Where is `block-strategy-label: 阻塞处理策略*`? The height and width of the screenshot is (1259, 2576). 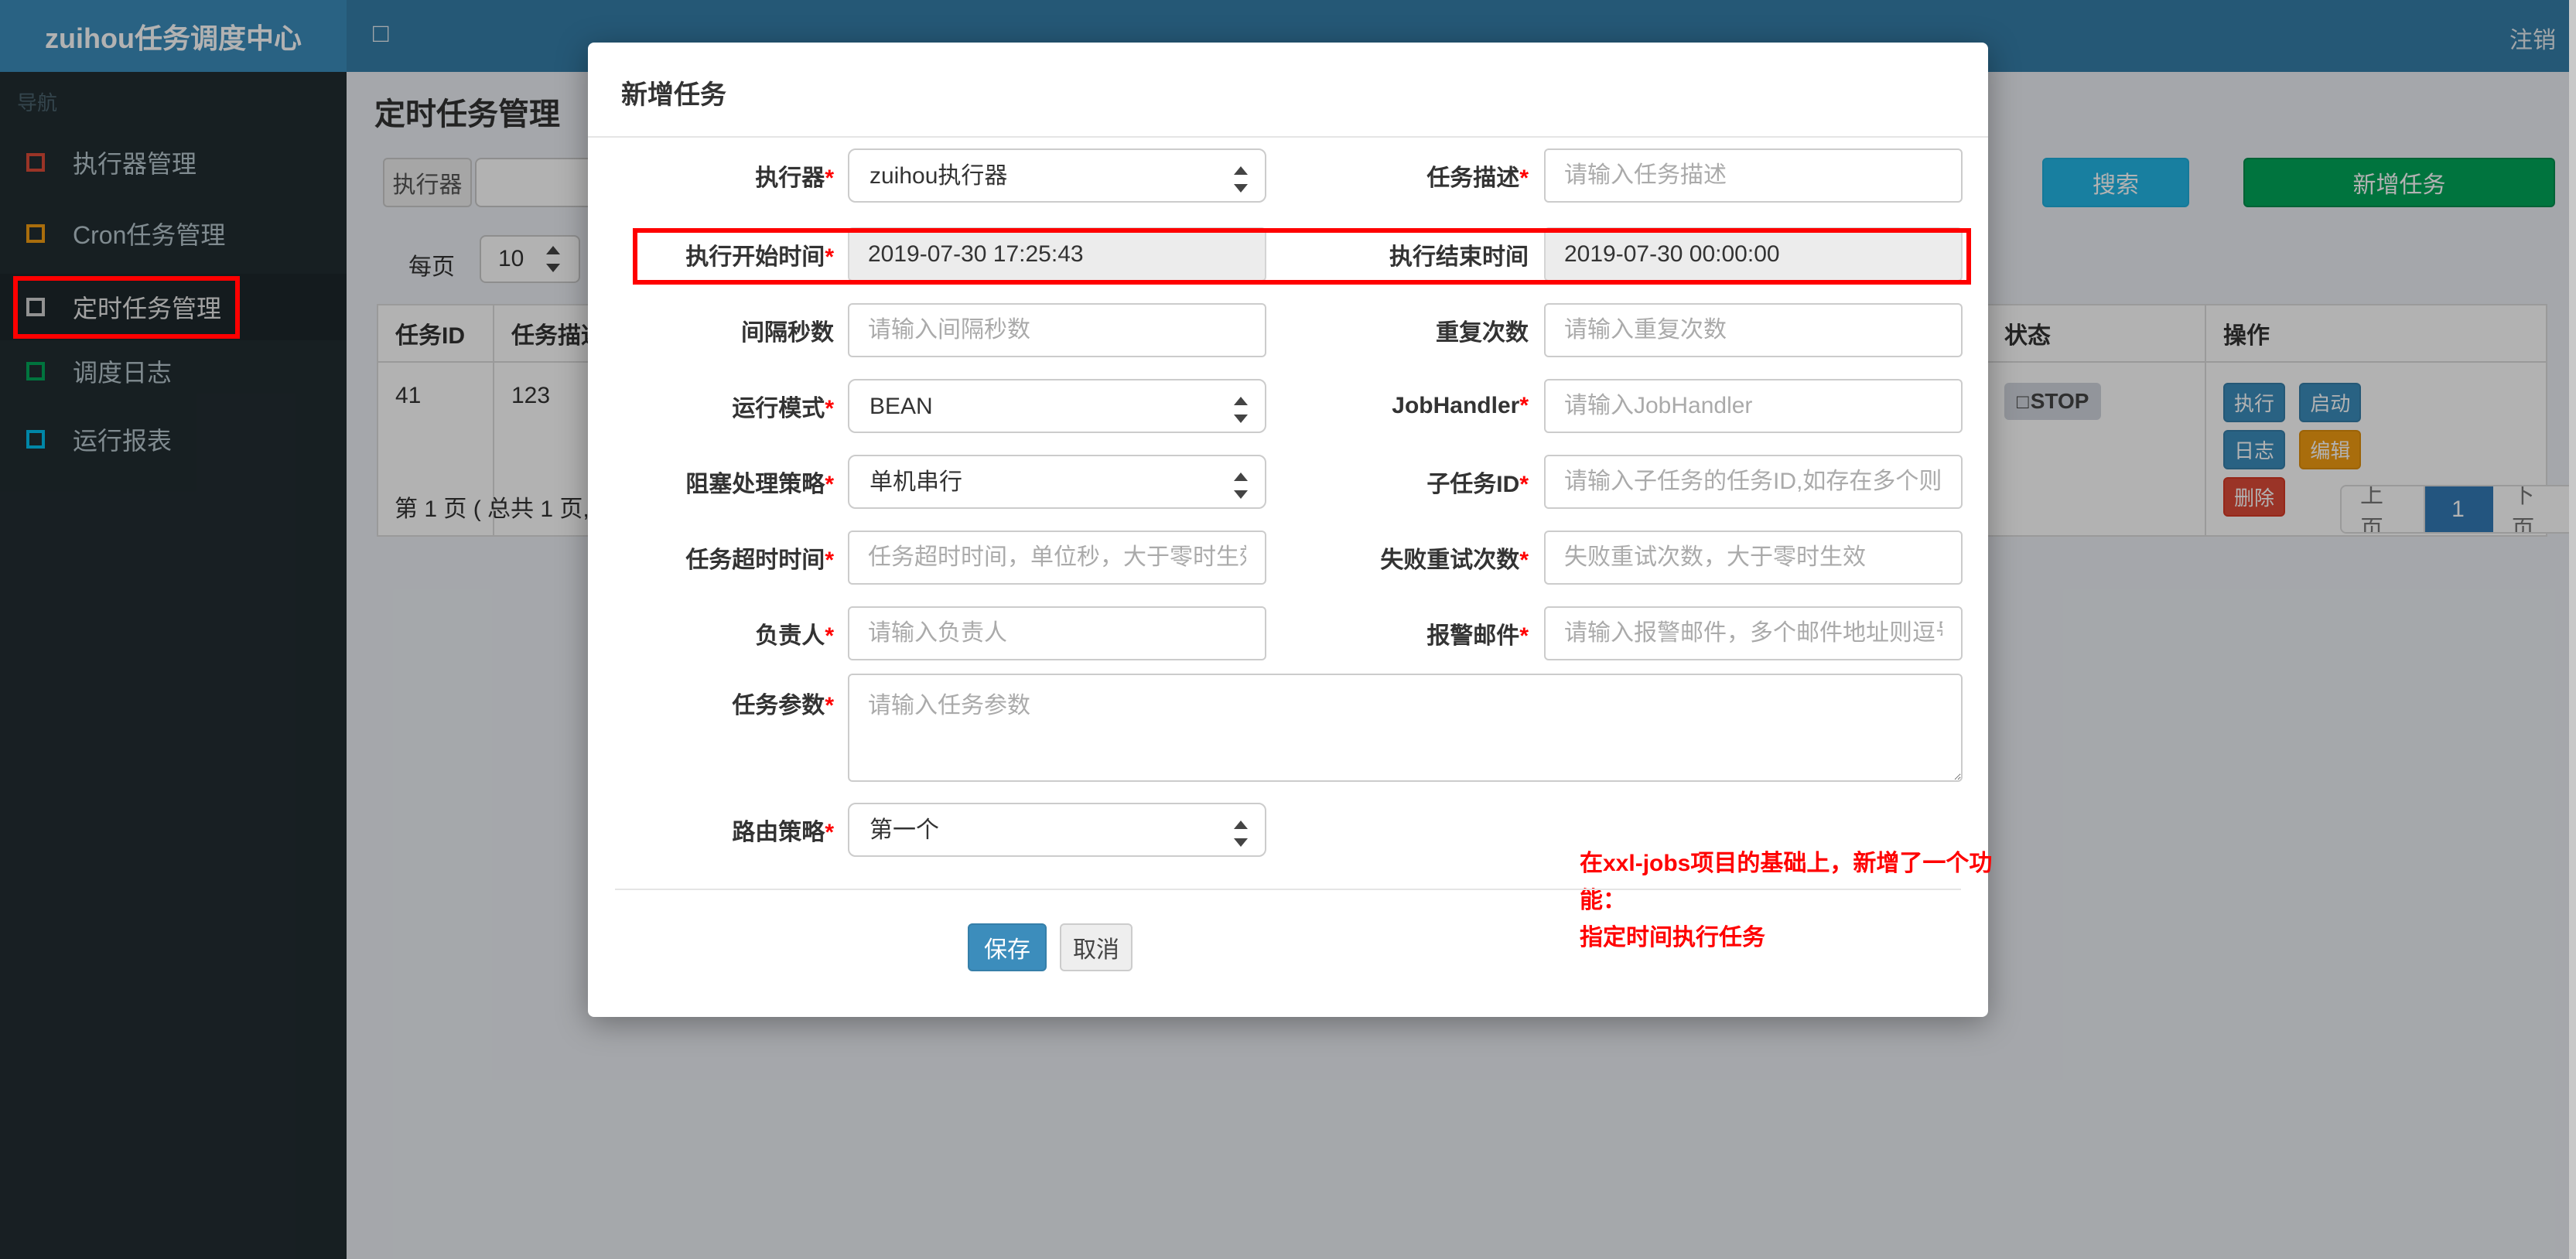 block-strategy-label: 阻塞处理策略* is located at coordinates (759, 485).